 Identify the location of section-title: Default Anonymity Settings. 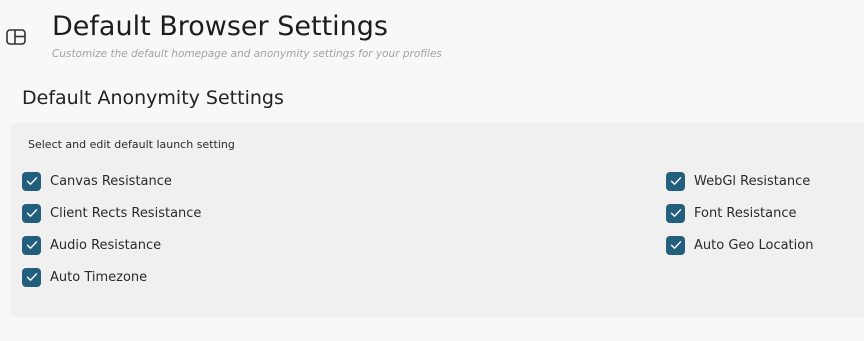
(153, 98).